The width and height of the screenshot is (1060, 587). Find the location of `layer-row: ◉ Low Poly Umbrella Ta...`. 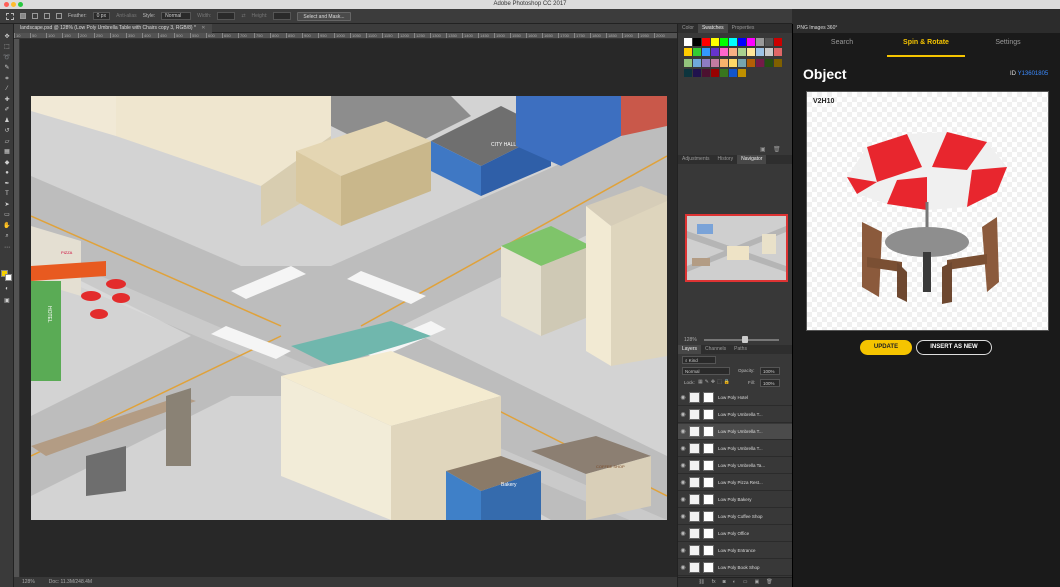

layer-row: ◉ Low Poly Umbrella Ta... is located at coordinates (735, 466).